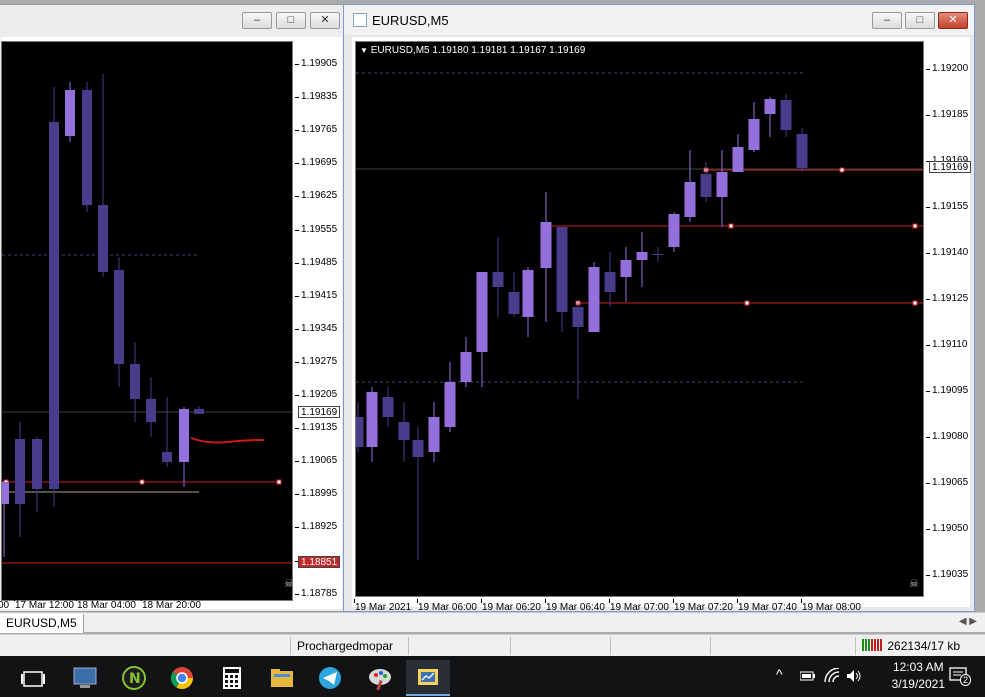 The image size is (985, 697). What do you see at coordinates (492, 676) in the screenshot?
I see `windows-taskbar: N ^ 12:03 AM 3/19/2021 2` at bounding box center [492, 676].